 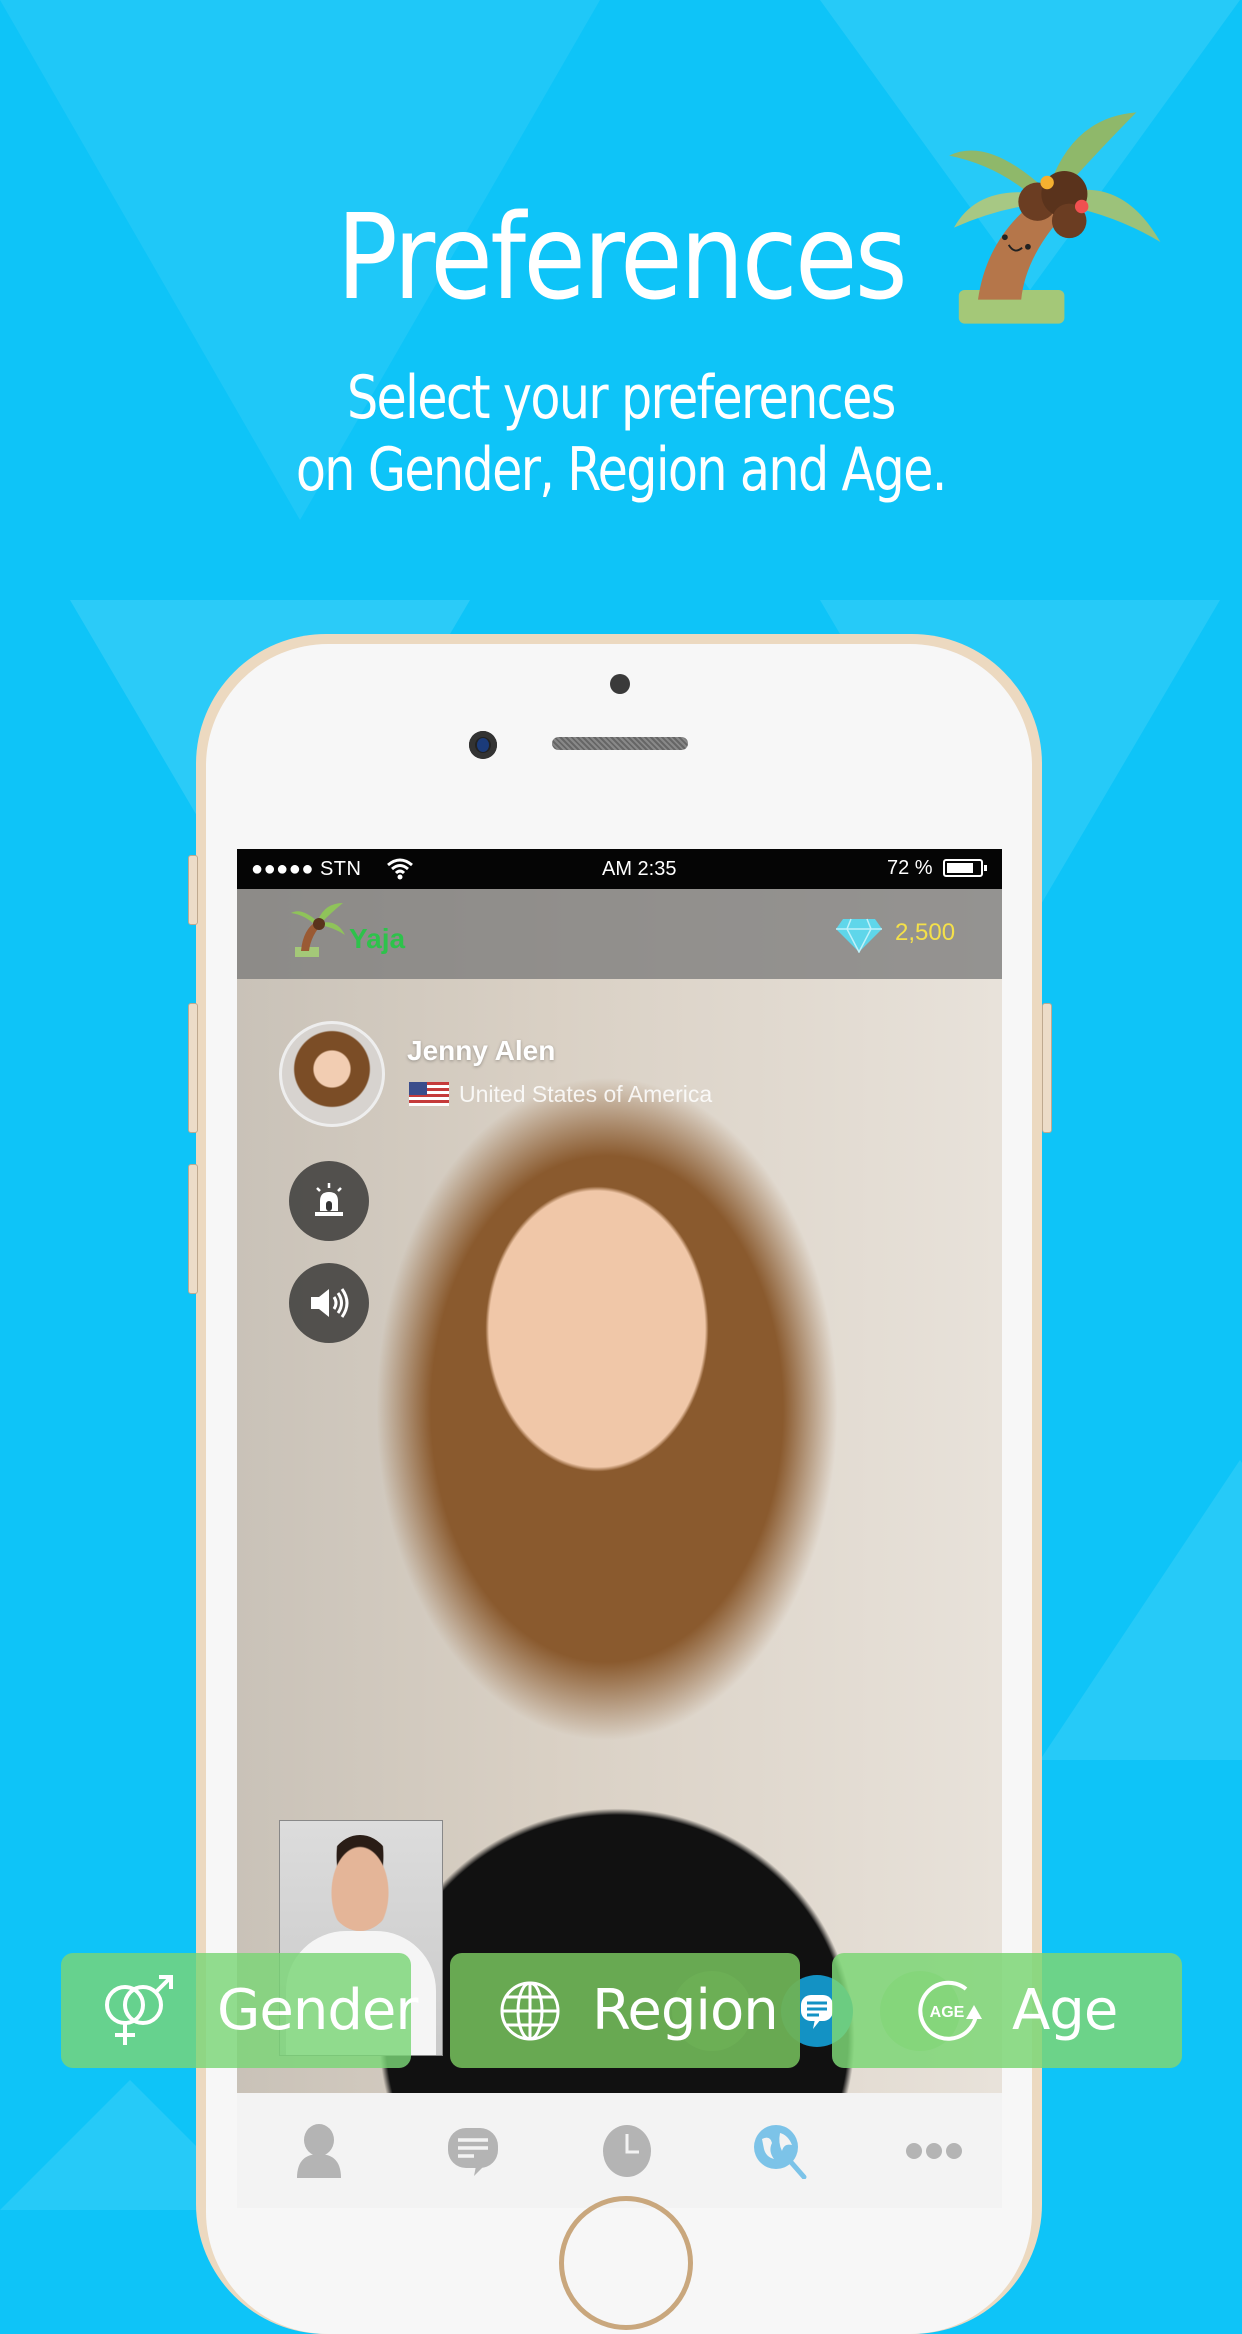 What do you see at coordinates (1141, 1610) in the screenshot?
I see `bg-decoration` at bounding box center [1141, 1610].